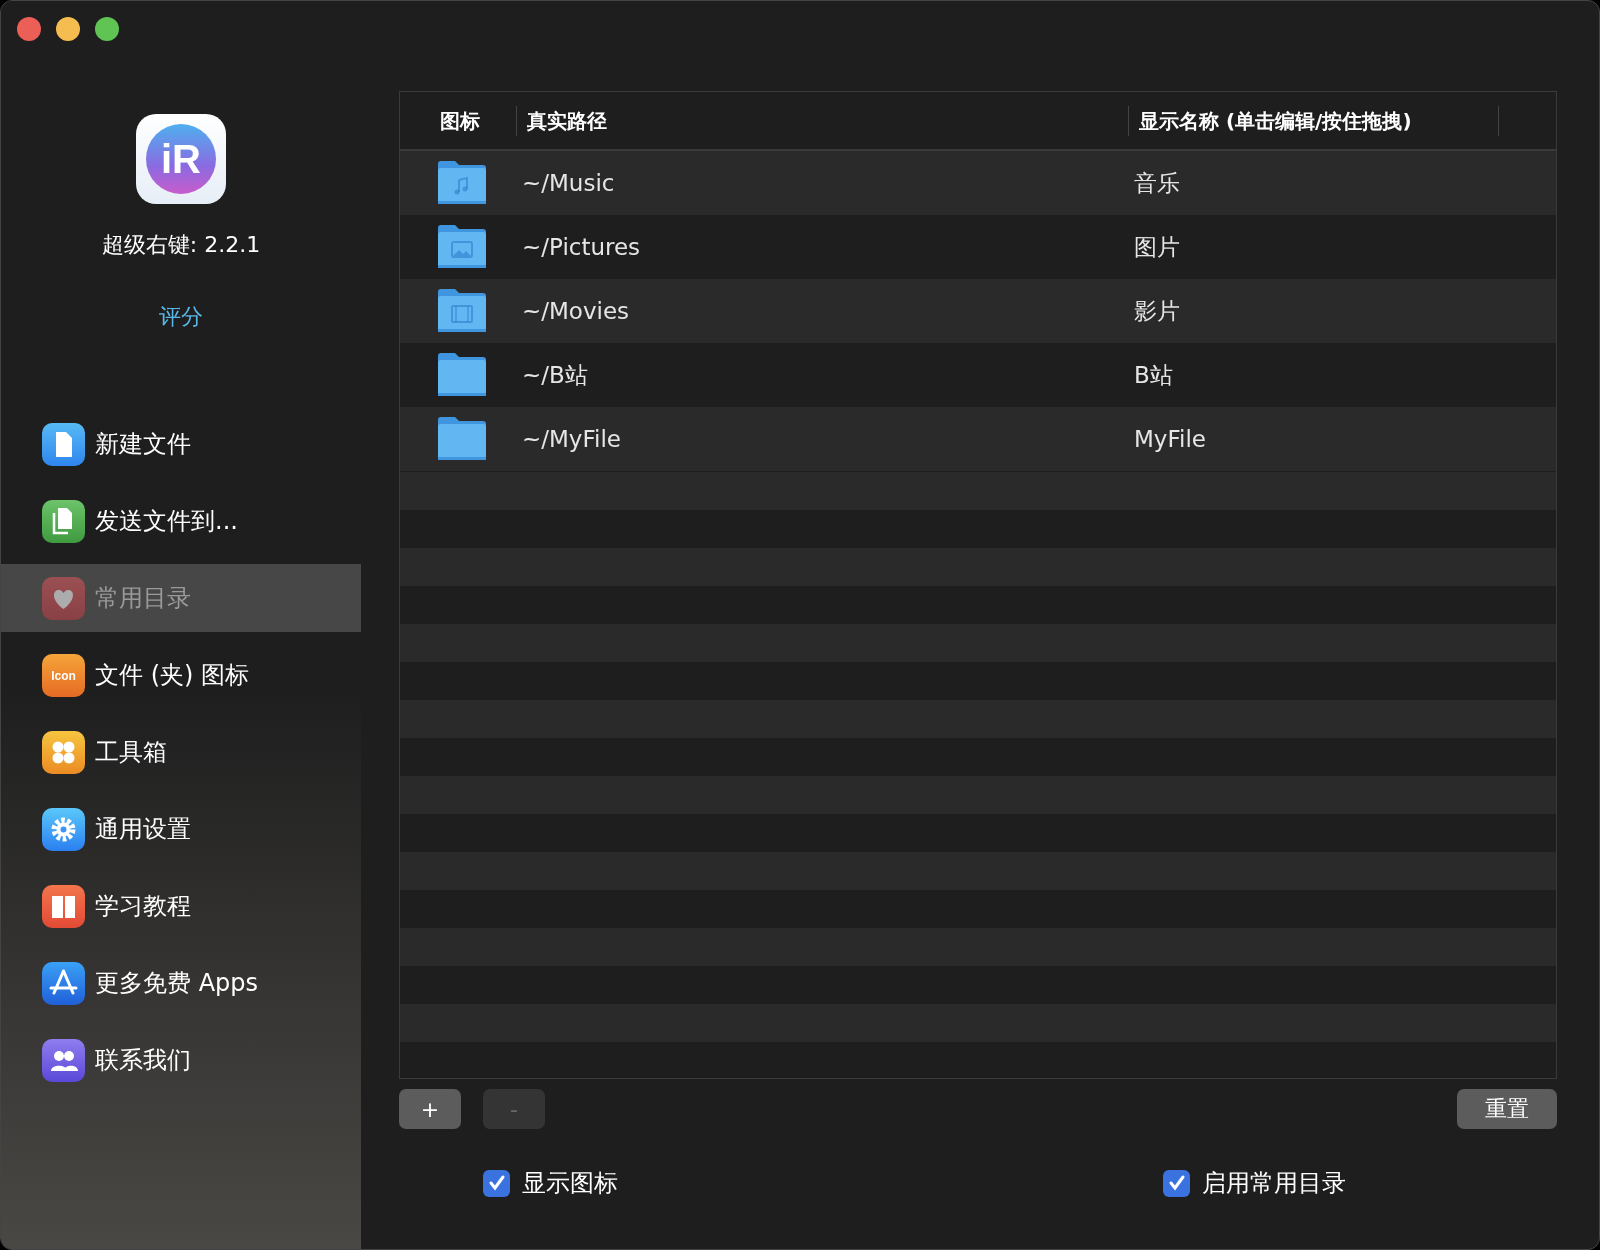 The image size is (1600, 1250). Describe the element at coordinates (568, 183) in the screenshot. I see `path-cell-text: ~/Music` at that location.